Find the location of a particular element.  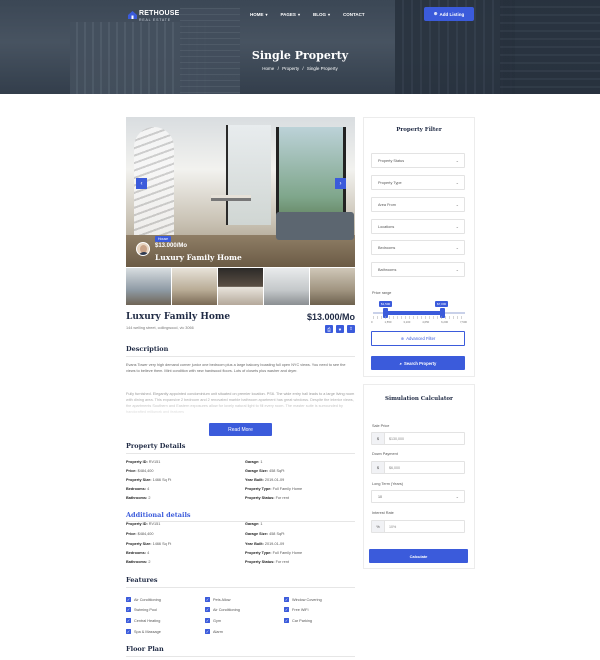

simulation-calculator-heading: Simulation Calculator is located at coordinates (419, 399).